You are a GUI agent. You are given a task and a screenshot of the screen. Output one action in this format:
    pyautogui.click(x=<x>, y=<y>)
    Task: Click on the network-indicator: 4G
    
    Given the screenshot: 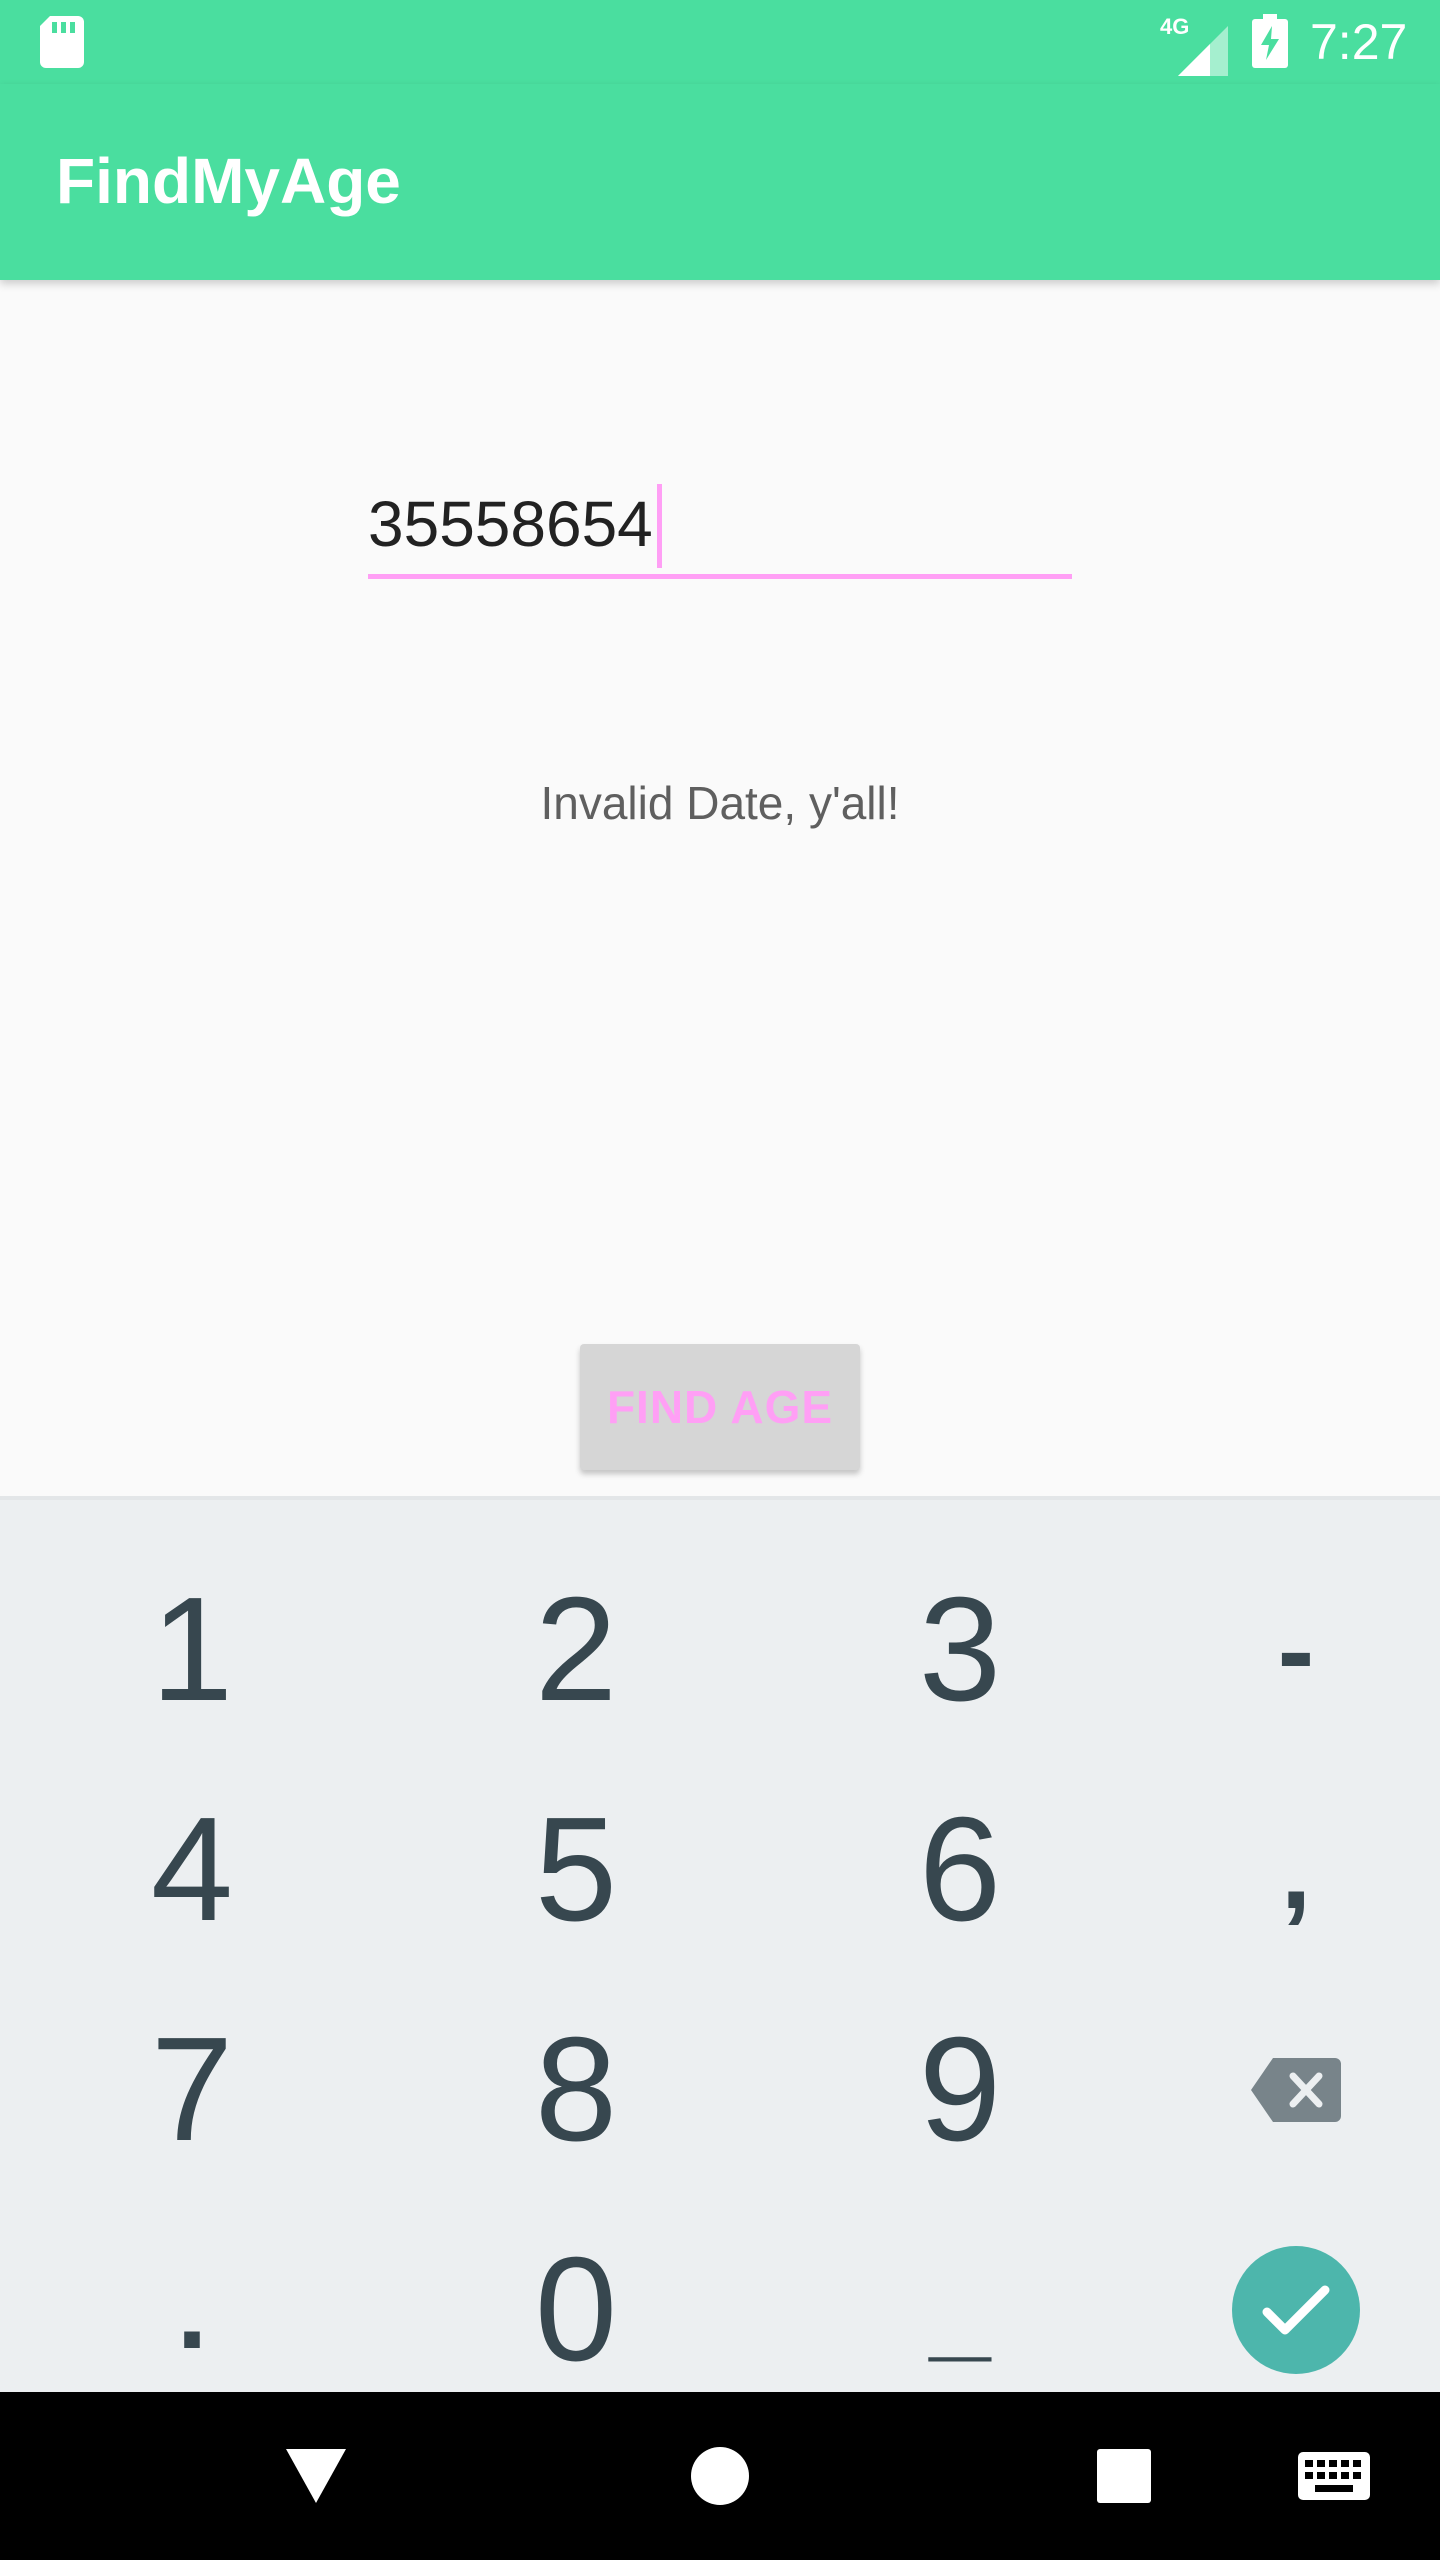 What is the action you would take?
    pyautogui.click(x=1195, y=45)
    